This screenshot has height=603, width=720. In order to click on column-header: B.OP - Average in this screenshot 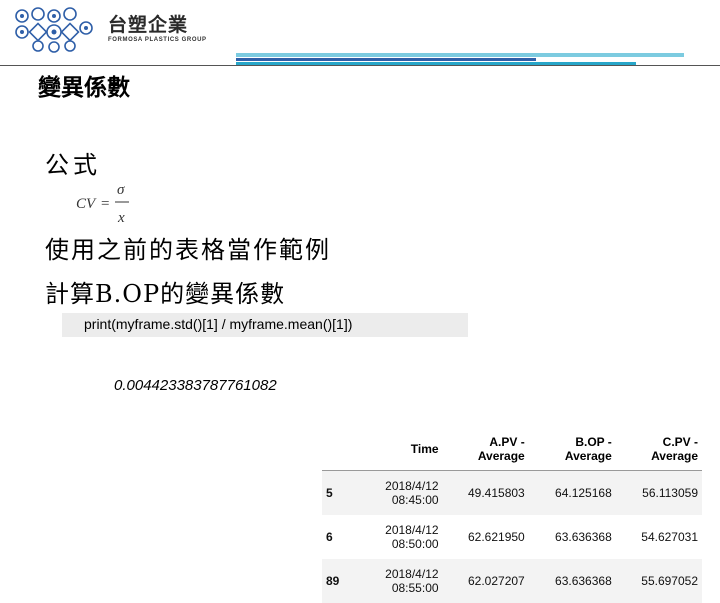, I will do `click(572, 450)`.